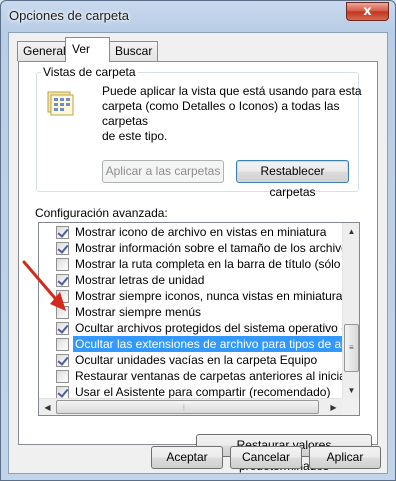 This screenshot has width=396, height=481. I want to click on horizontal-scroll-thumb: ⦙, so click(187, 407).